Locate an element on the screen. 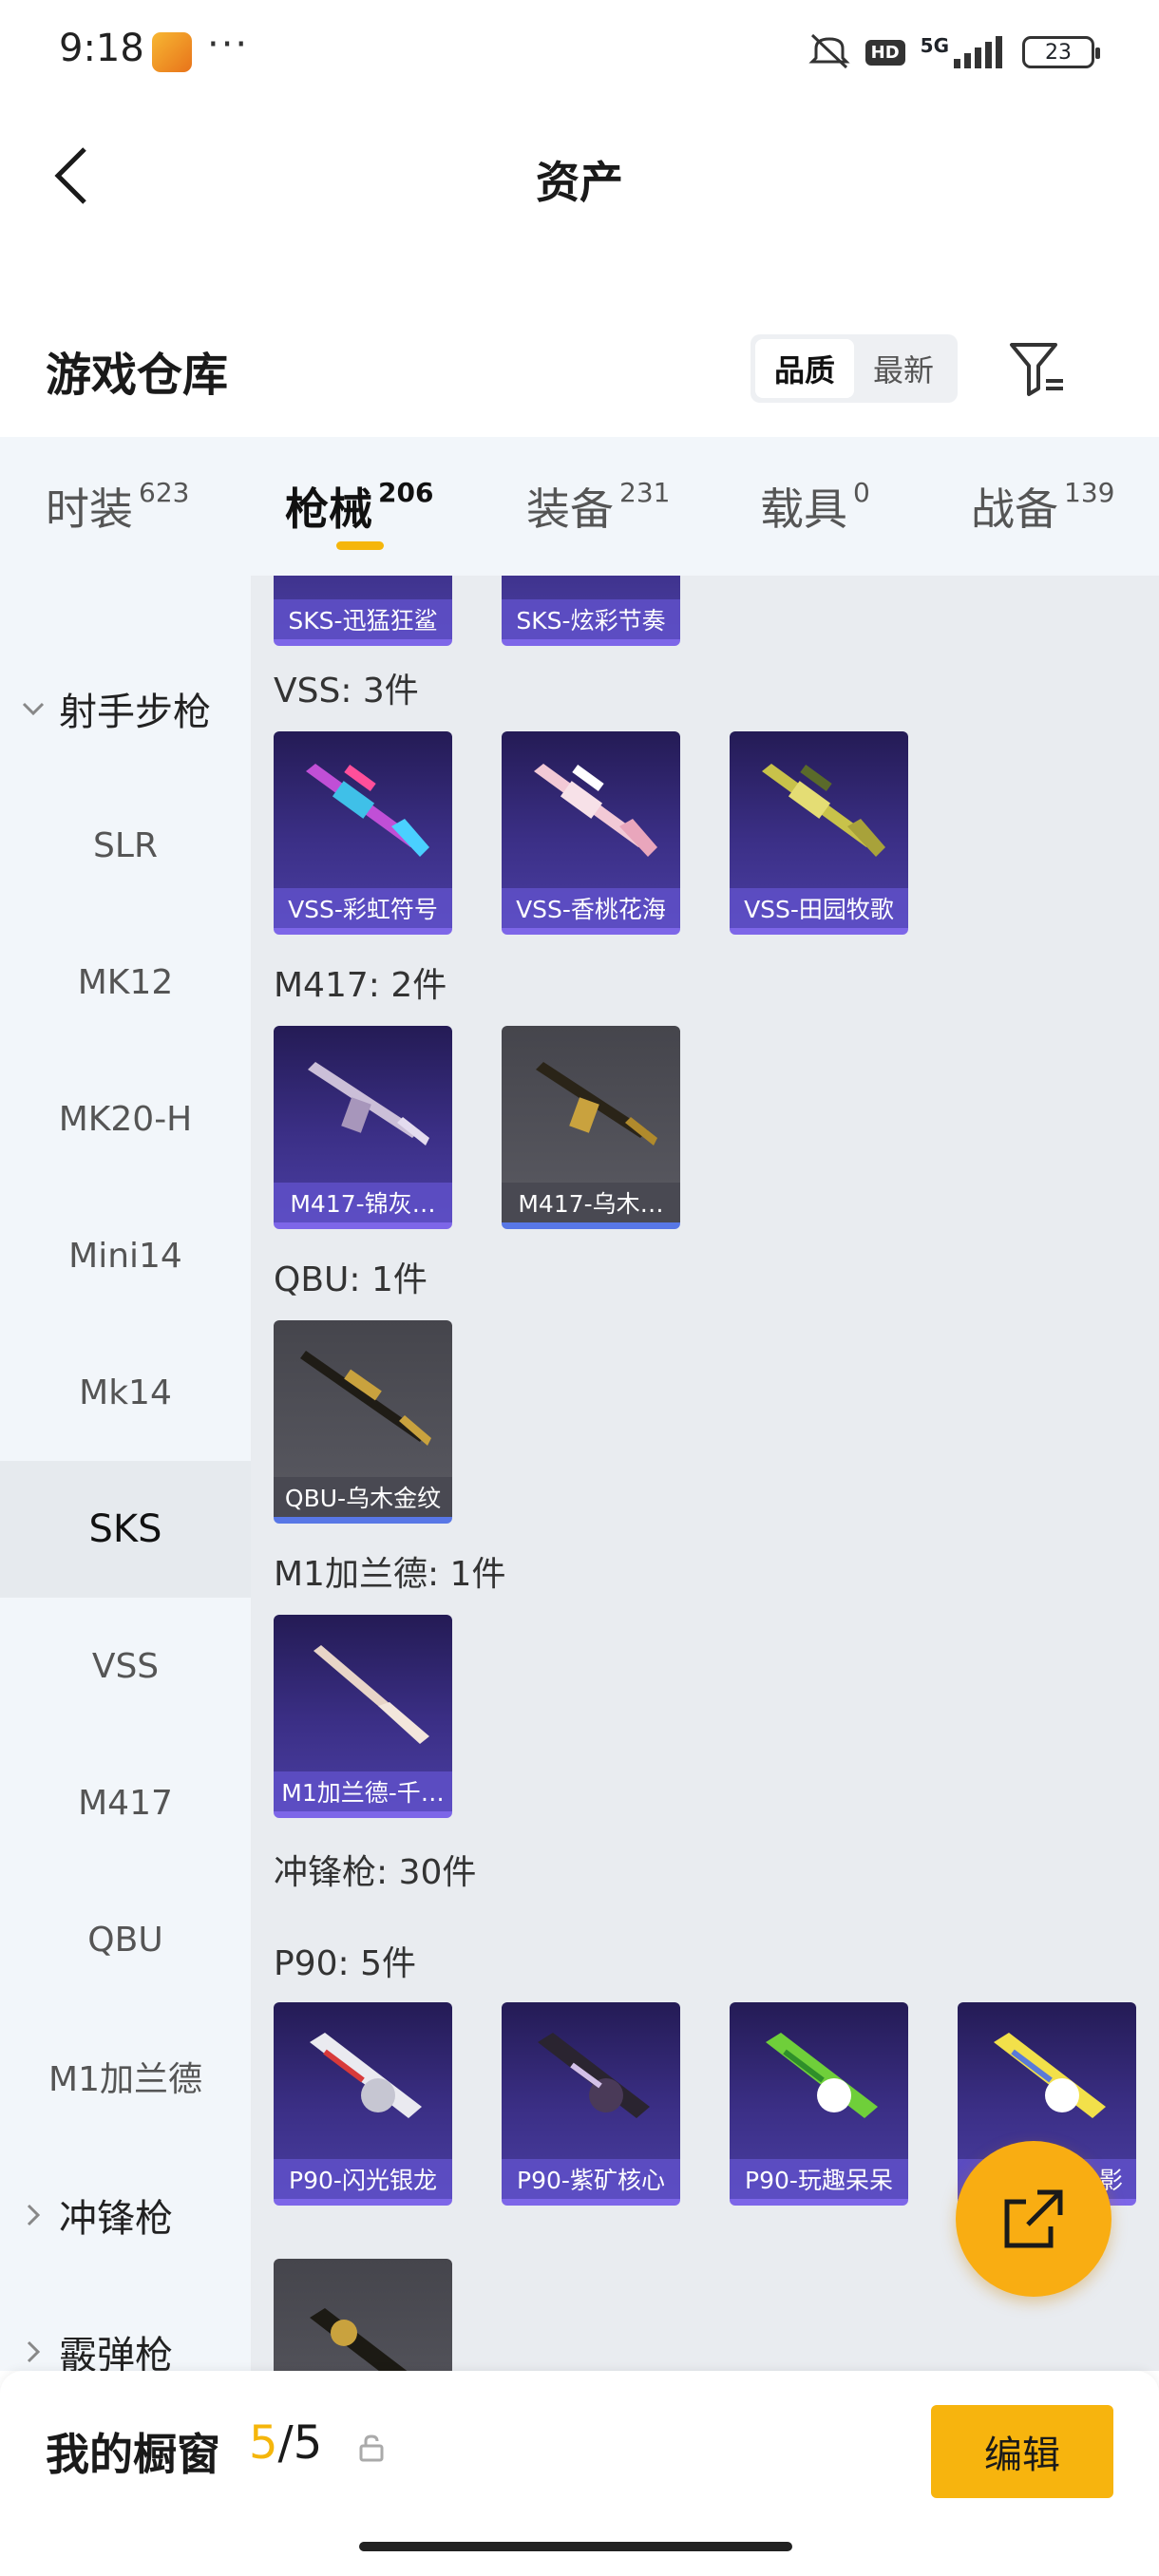  weapon-name: P90-玩趣呆呆 is located at coordinates (819, 2179).